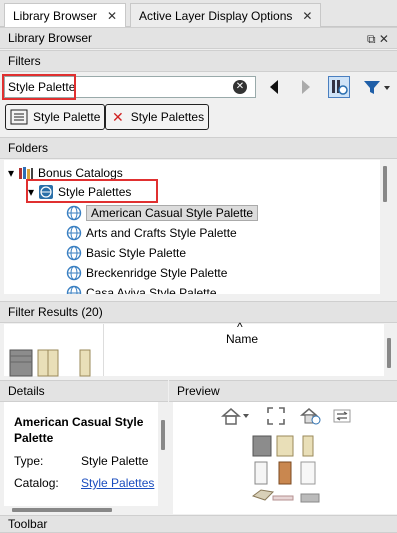 Image resolution: width=397 pixels, height=533 pixels. I want to click on tree-item-label: Casa Aviva Style Palette, so click(151, 290).